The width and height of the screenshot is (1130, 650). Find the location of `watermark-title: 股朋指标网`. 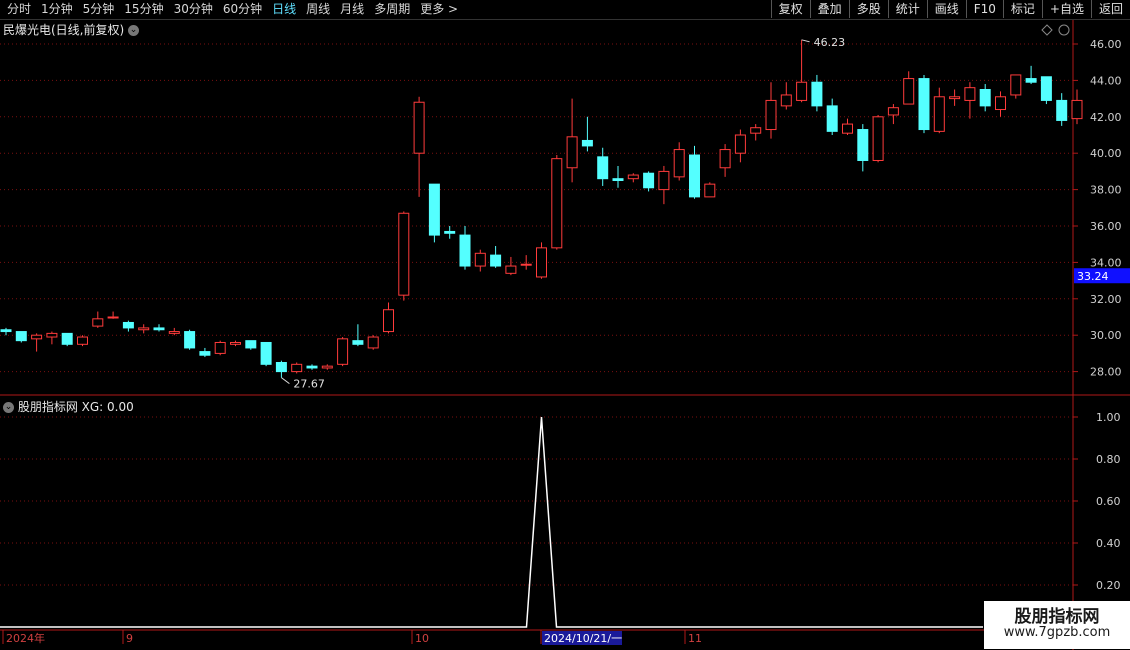

watermark-title: 股朋指标网 is located at coordinates (1057, 617).